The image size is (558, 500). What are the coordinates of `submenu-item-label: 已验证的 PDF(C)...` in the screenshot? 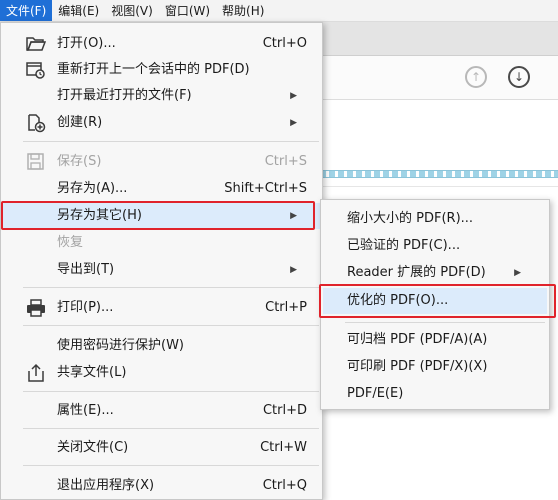 It's located at (404, 245).